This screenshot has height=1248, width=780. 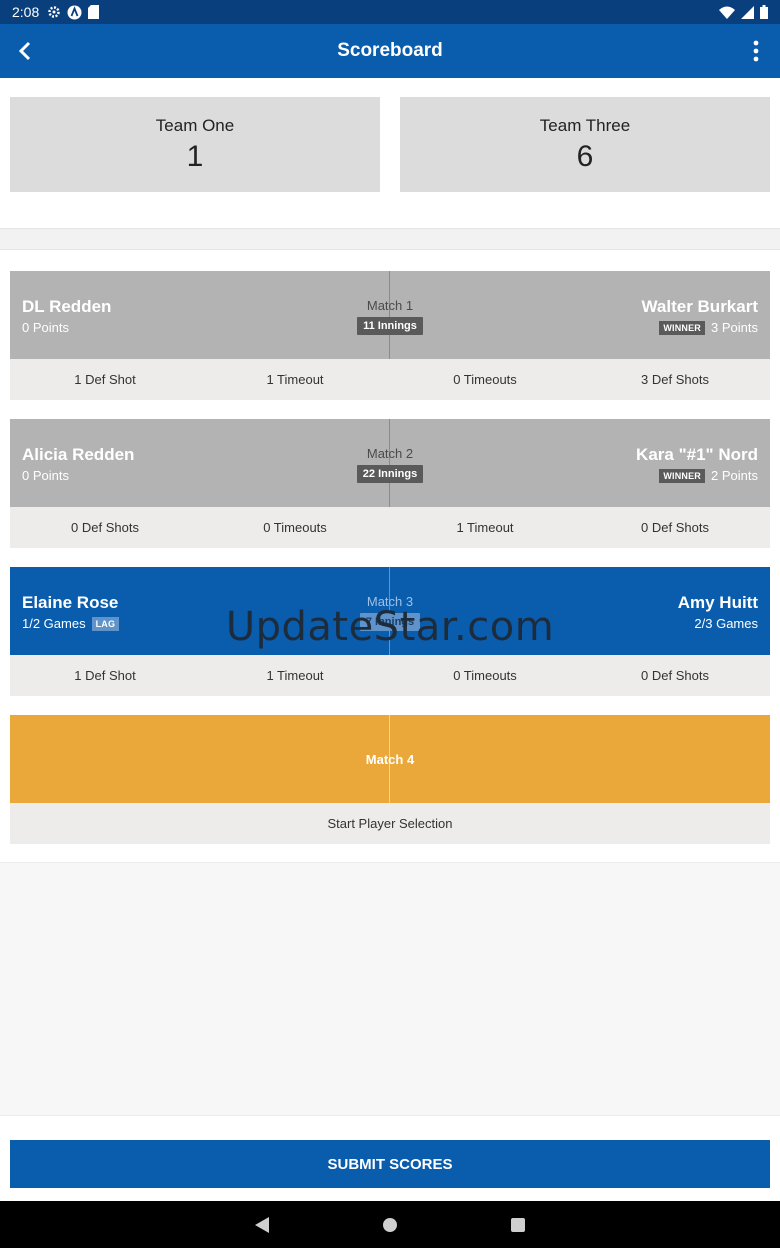 What do you see at coordinates (390, 326) in the screenshot?
I see `innings-badge: 11 Innings` at bounding box center [390, 326].